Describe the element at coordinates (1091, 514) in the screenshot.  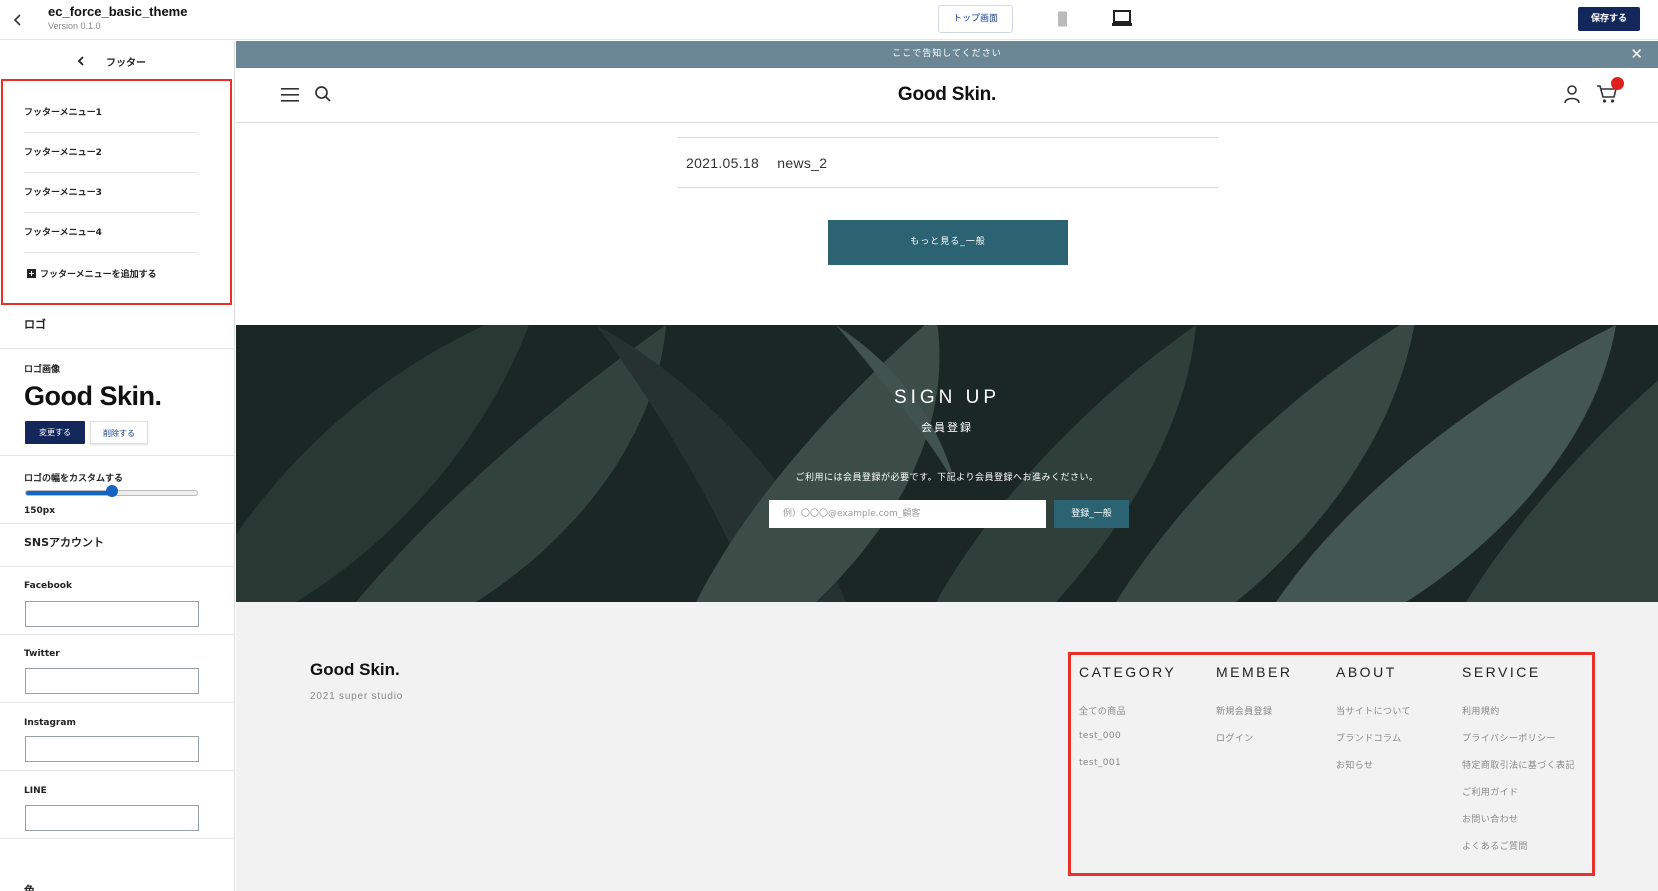
I see `register-button: 登録_一般` at that location.